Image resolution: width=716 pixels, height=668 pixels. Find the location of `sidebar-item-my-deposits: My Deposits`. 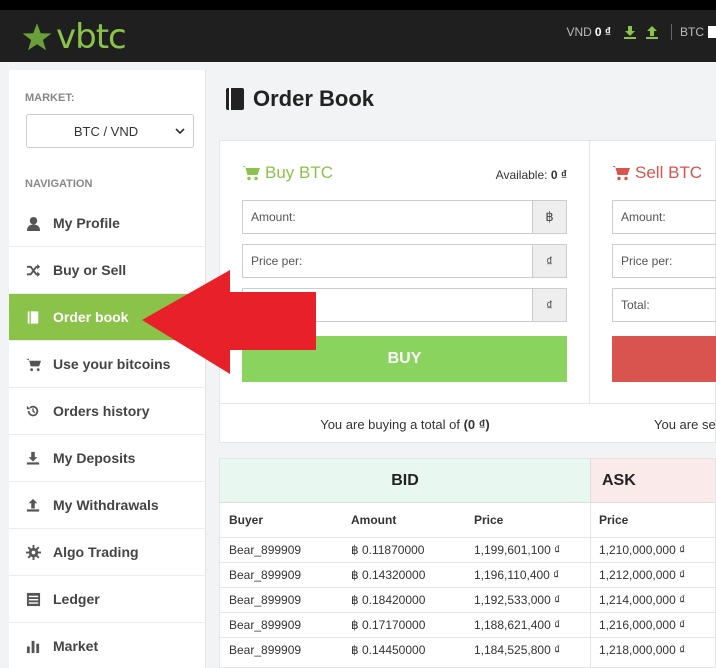

sidebar-item-my-deposits: My Deposits is located at coordinates (107, 458).